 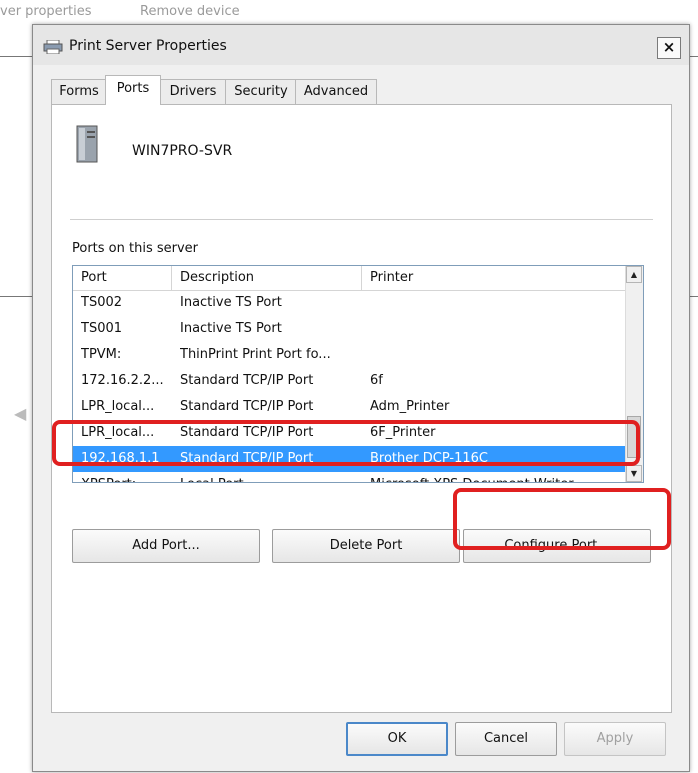 I want to click on port-row-printer: Microsoft XPS Document Writer, so click(x=496, y=477).